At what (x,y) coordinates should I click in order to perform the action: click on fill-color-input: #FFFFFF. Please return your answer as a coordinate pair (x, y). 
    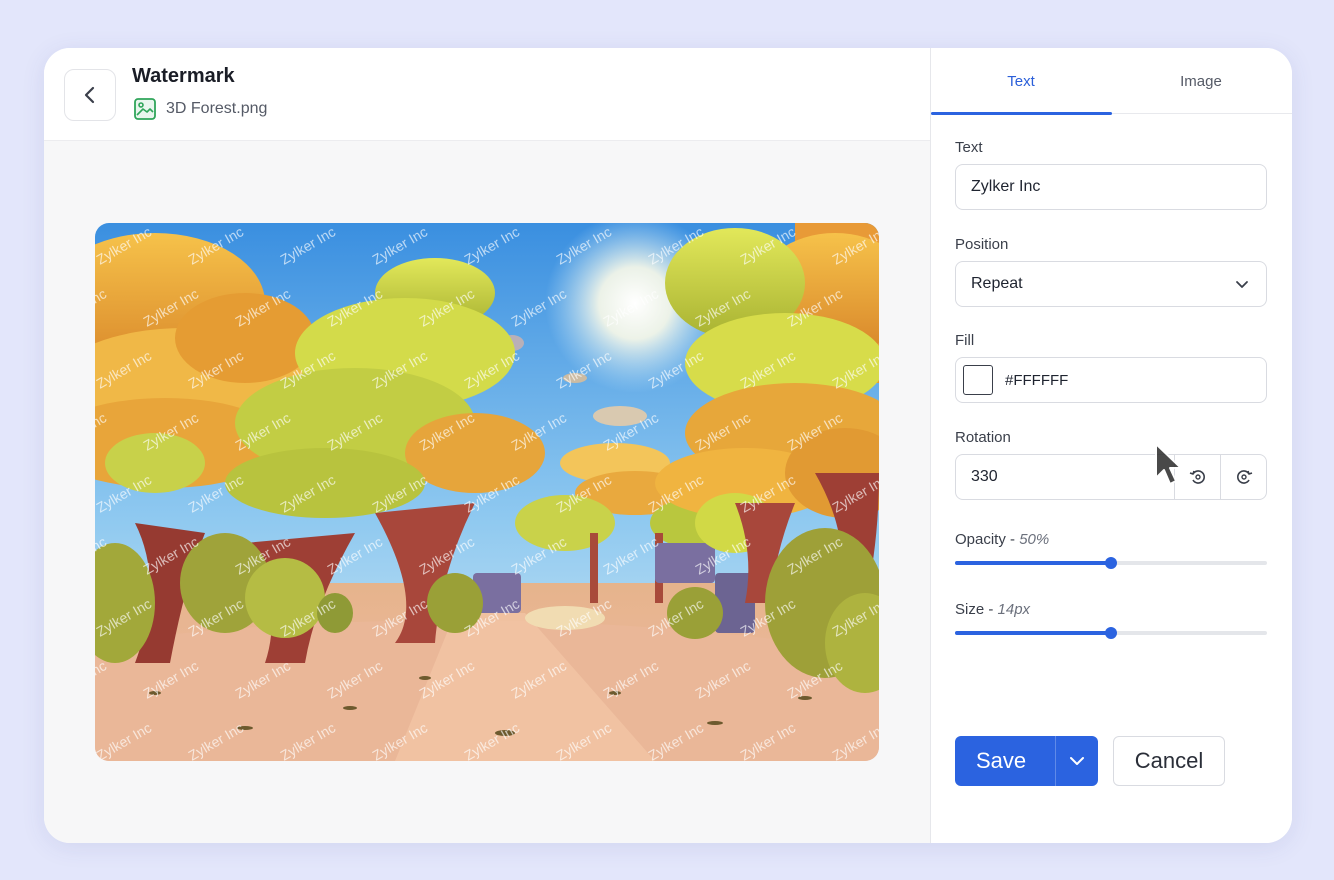
    Looking at the image, I should click on (1111, 380).